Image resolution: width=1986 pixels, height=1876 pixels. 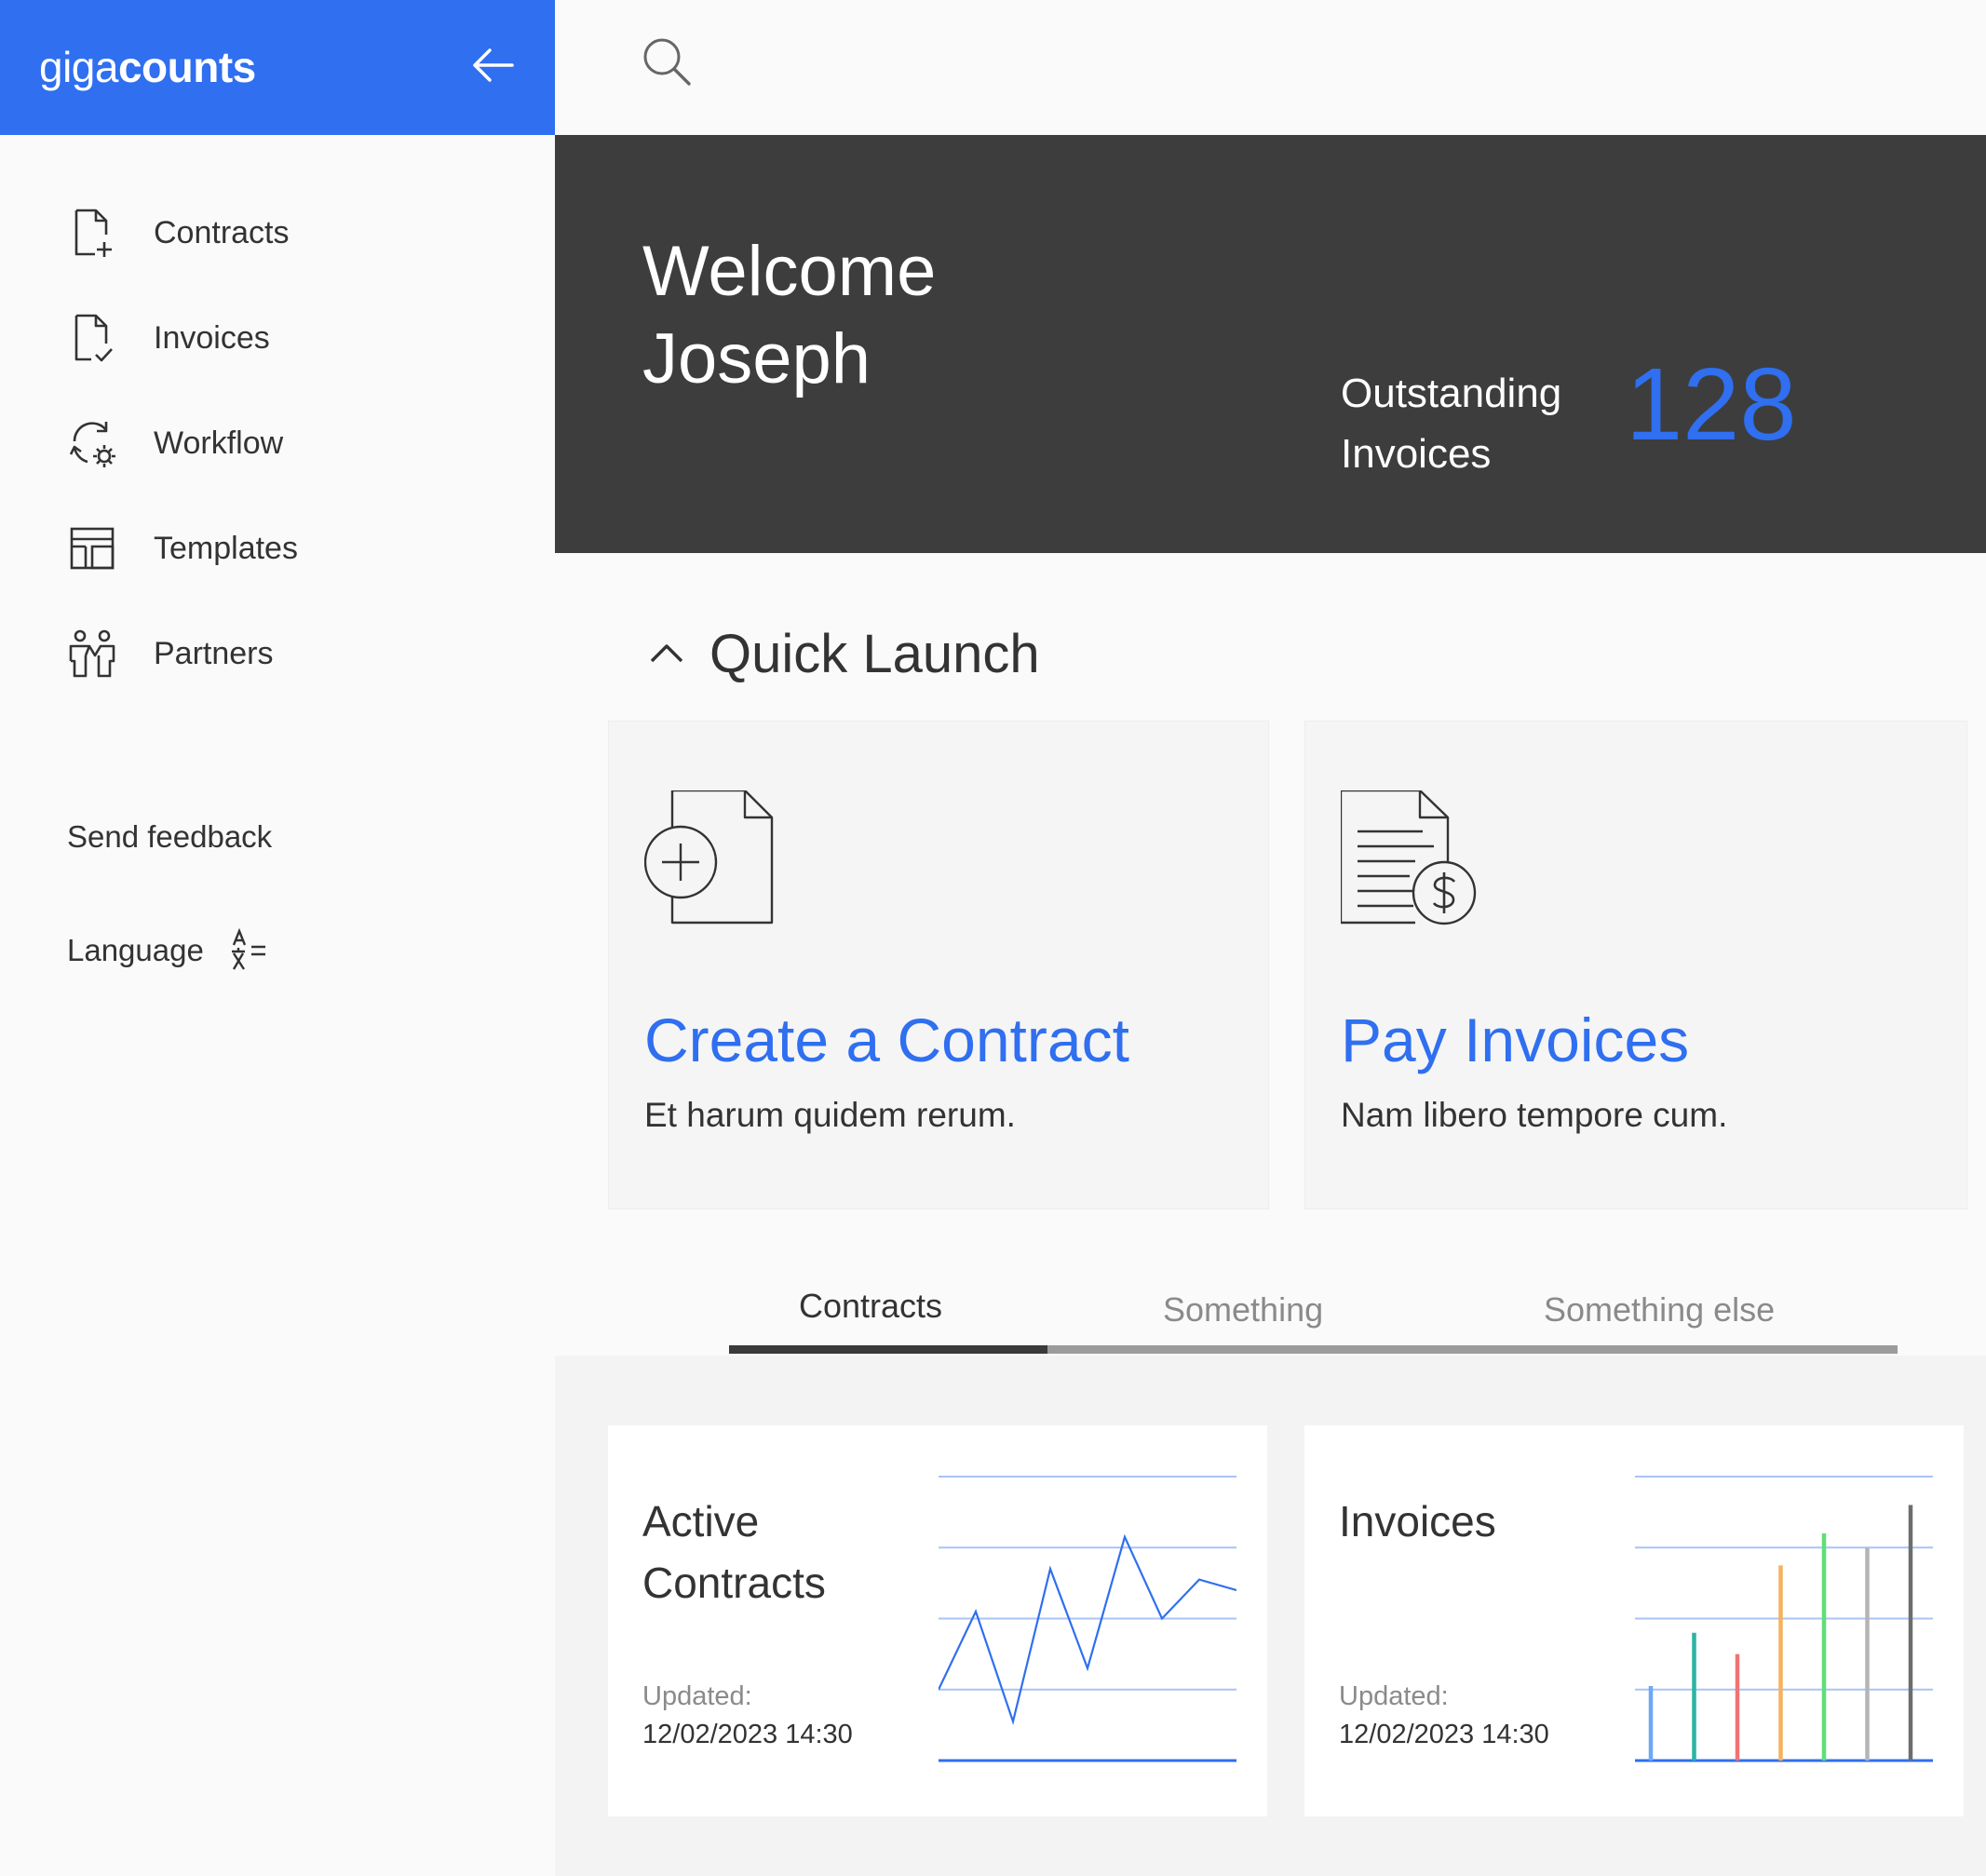 What do you see at coordinates (789, 315) in the screenshot?
I see `welcome-heading: Welcome Joseph` at bounding box center [789, 315].